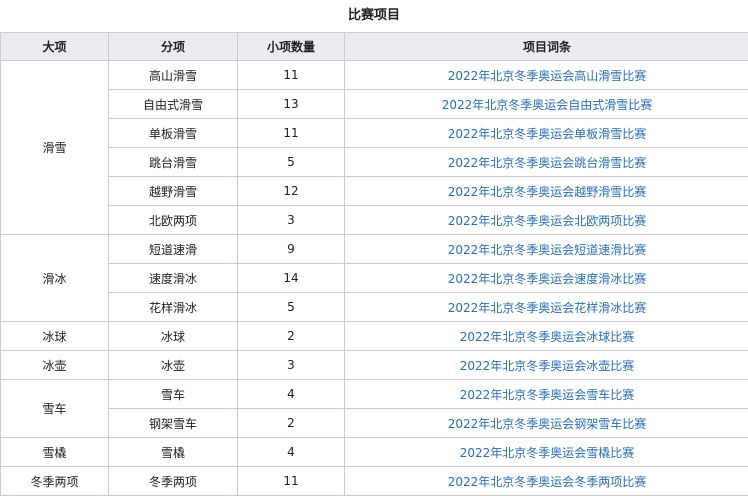  What do you see at coordinates (173, 278) in the screenshot?
I see `discipline-cell: 速度滑冰` at bounding box center [173, 278].